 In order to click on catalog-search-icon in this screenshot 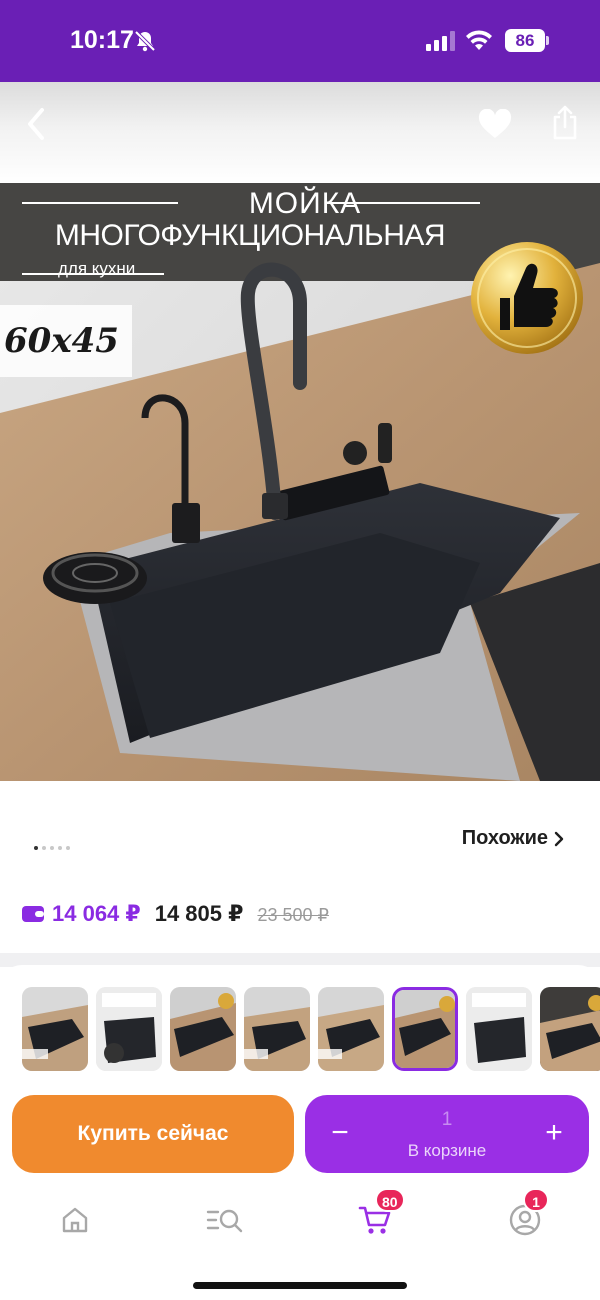, I will do `click(224, 1221)`.